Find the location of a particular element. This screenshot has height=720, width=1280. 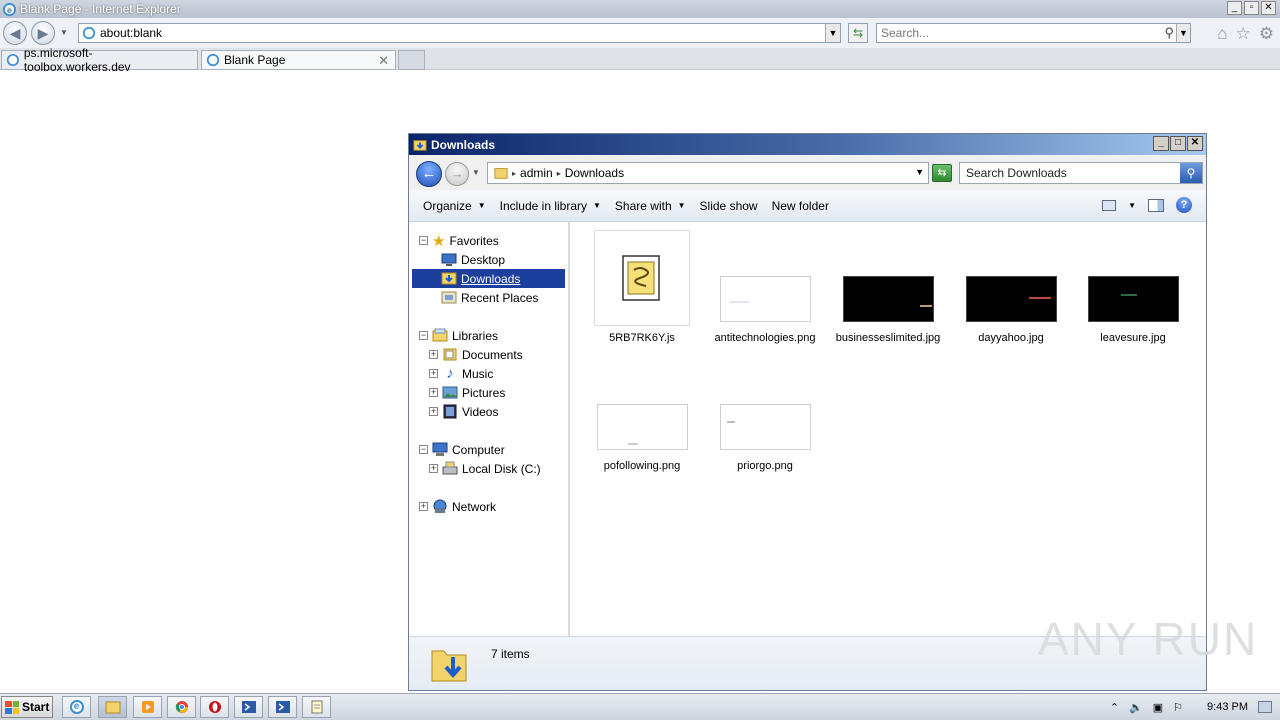

file-name: leavesure.jpg is located at coordinates (1133, 338).